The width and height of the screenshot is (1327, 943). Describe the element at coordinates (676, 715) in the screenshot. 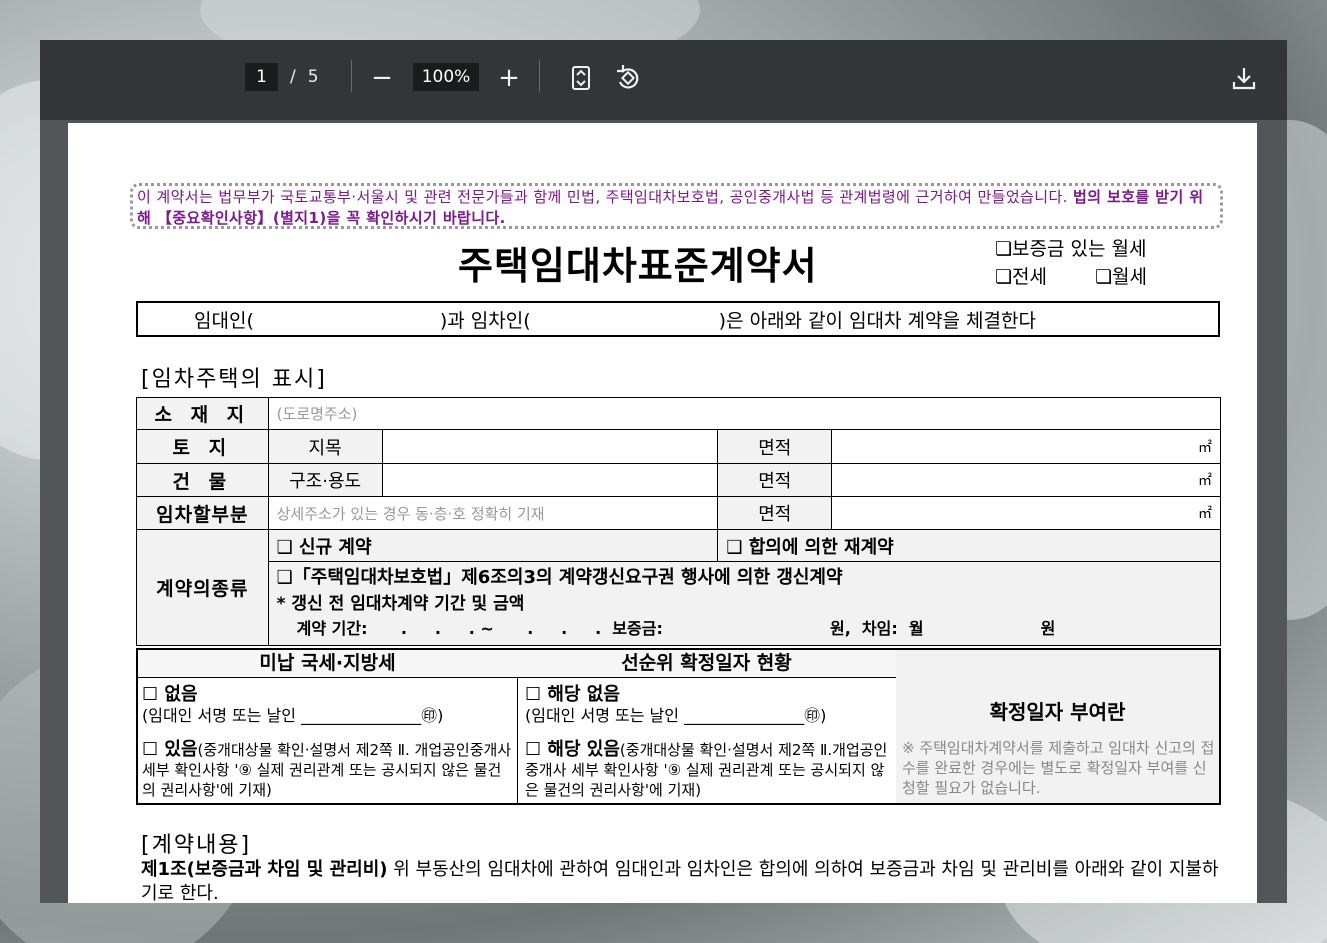

I see `priority-none-sign: (임대인 서명 또는 날인 _______________㊞)` at that location.